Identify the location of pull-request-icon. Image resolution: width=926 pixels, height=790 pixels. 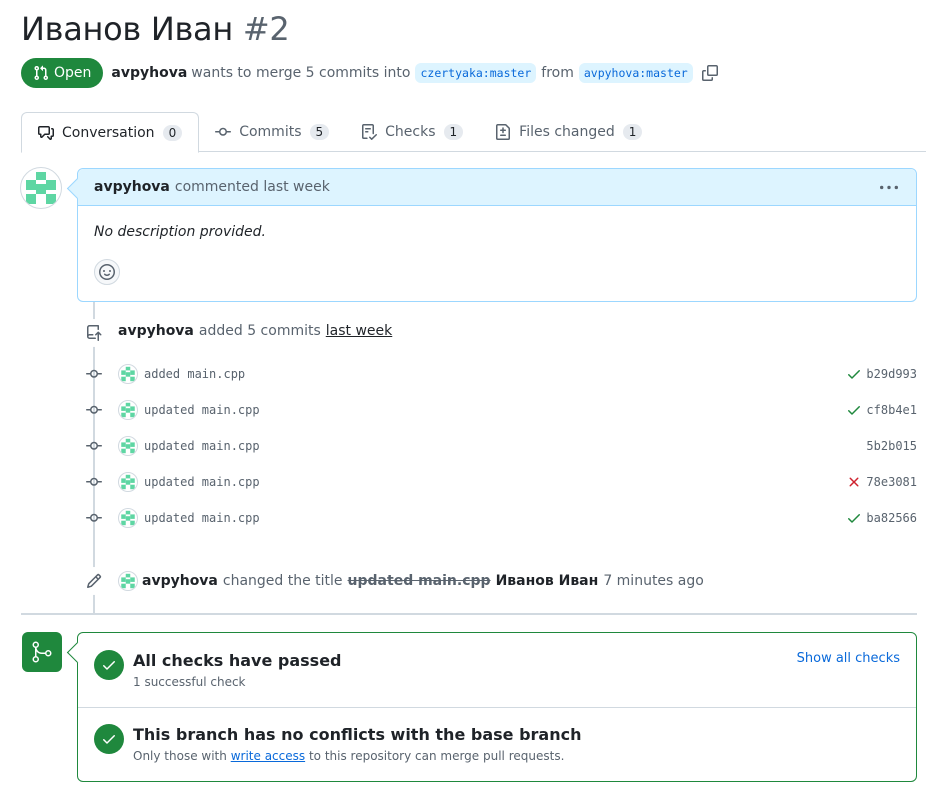
(41, 73).